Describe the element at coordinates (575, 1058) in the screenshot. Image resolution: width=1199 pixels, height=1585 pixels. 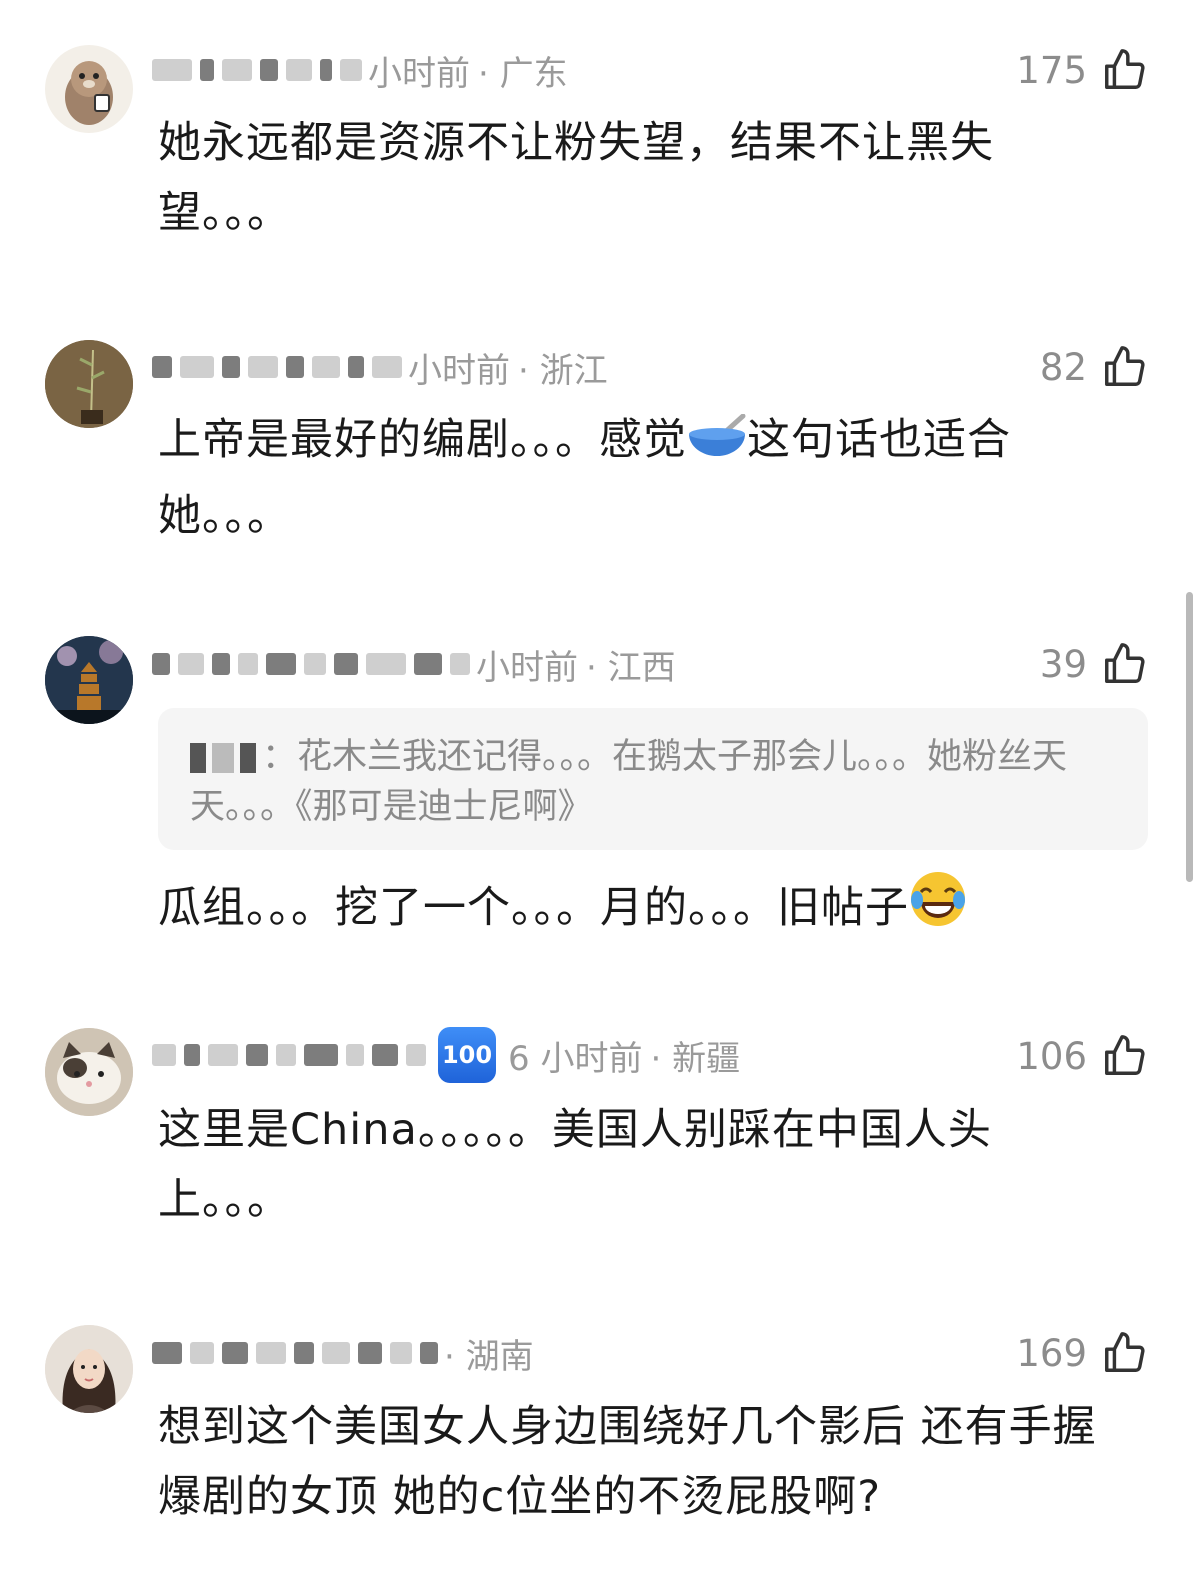
I see `comment-time: 6 小时前` at that location.